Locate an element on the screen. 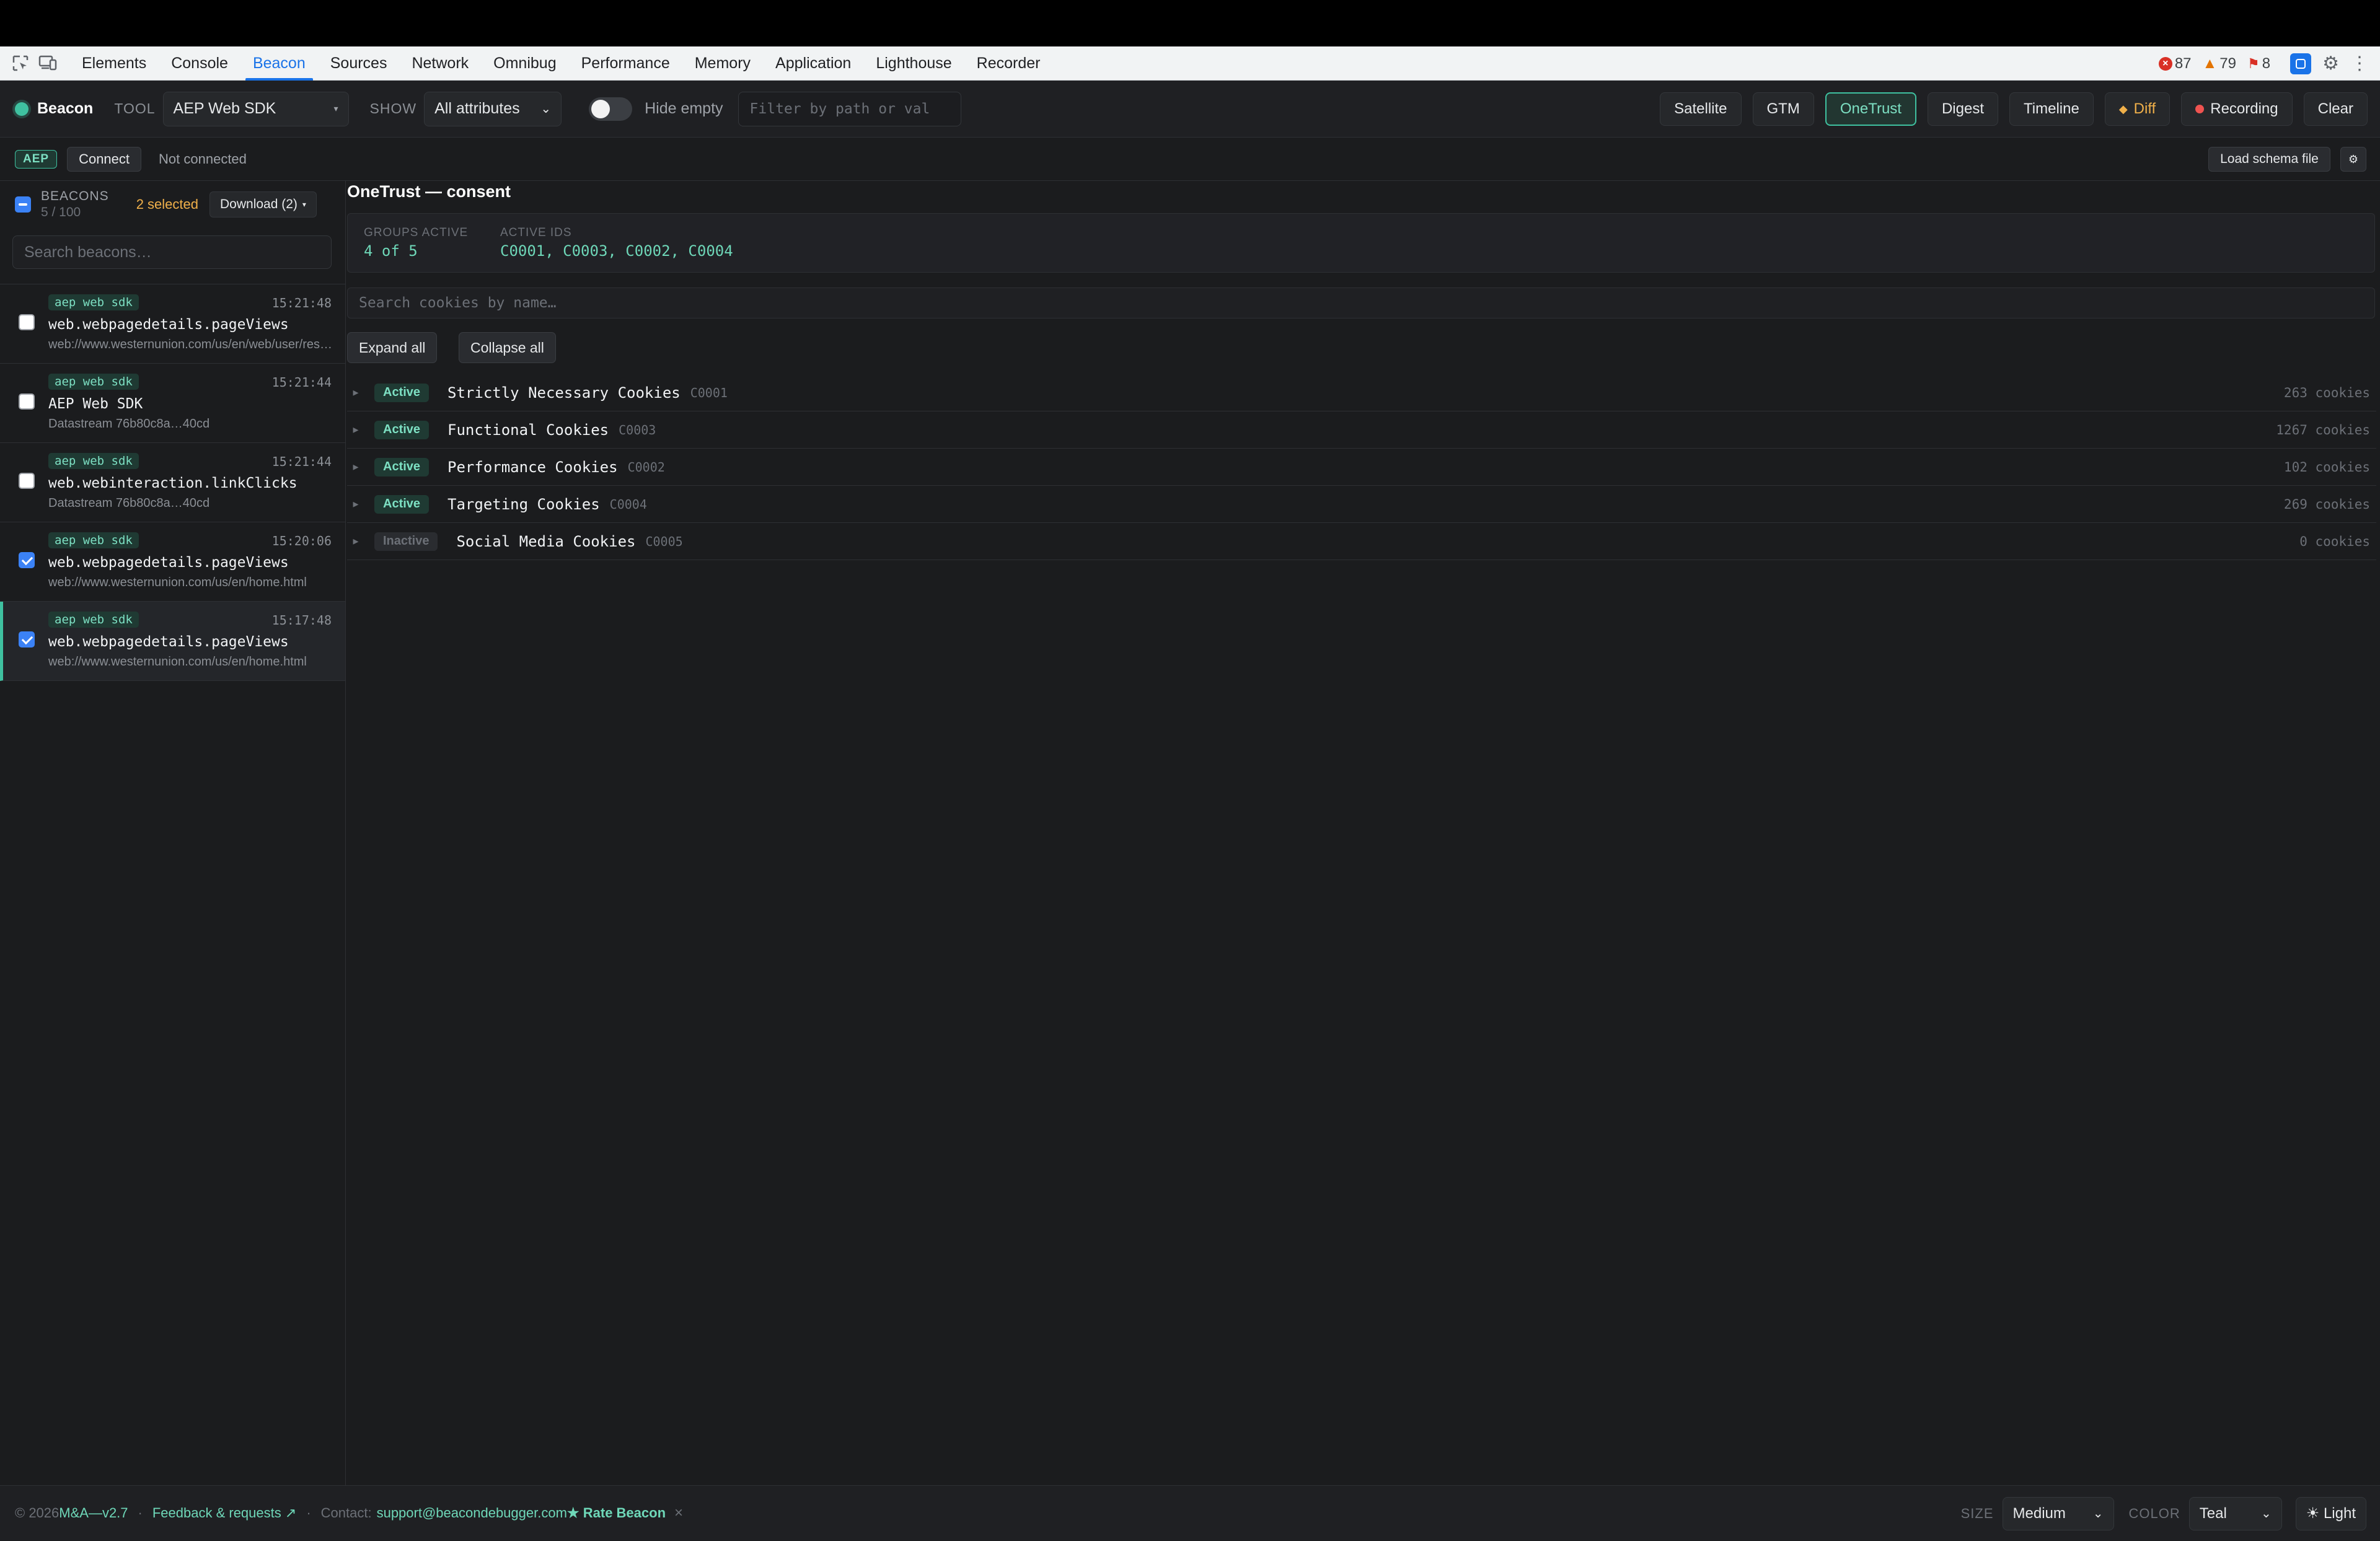 This screenshot has width=2380, height=1541. tab-lighthouse: Lighthouse is located at coordinates (913, 63).